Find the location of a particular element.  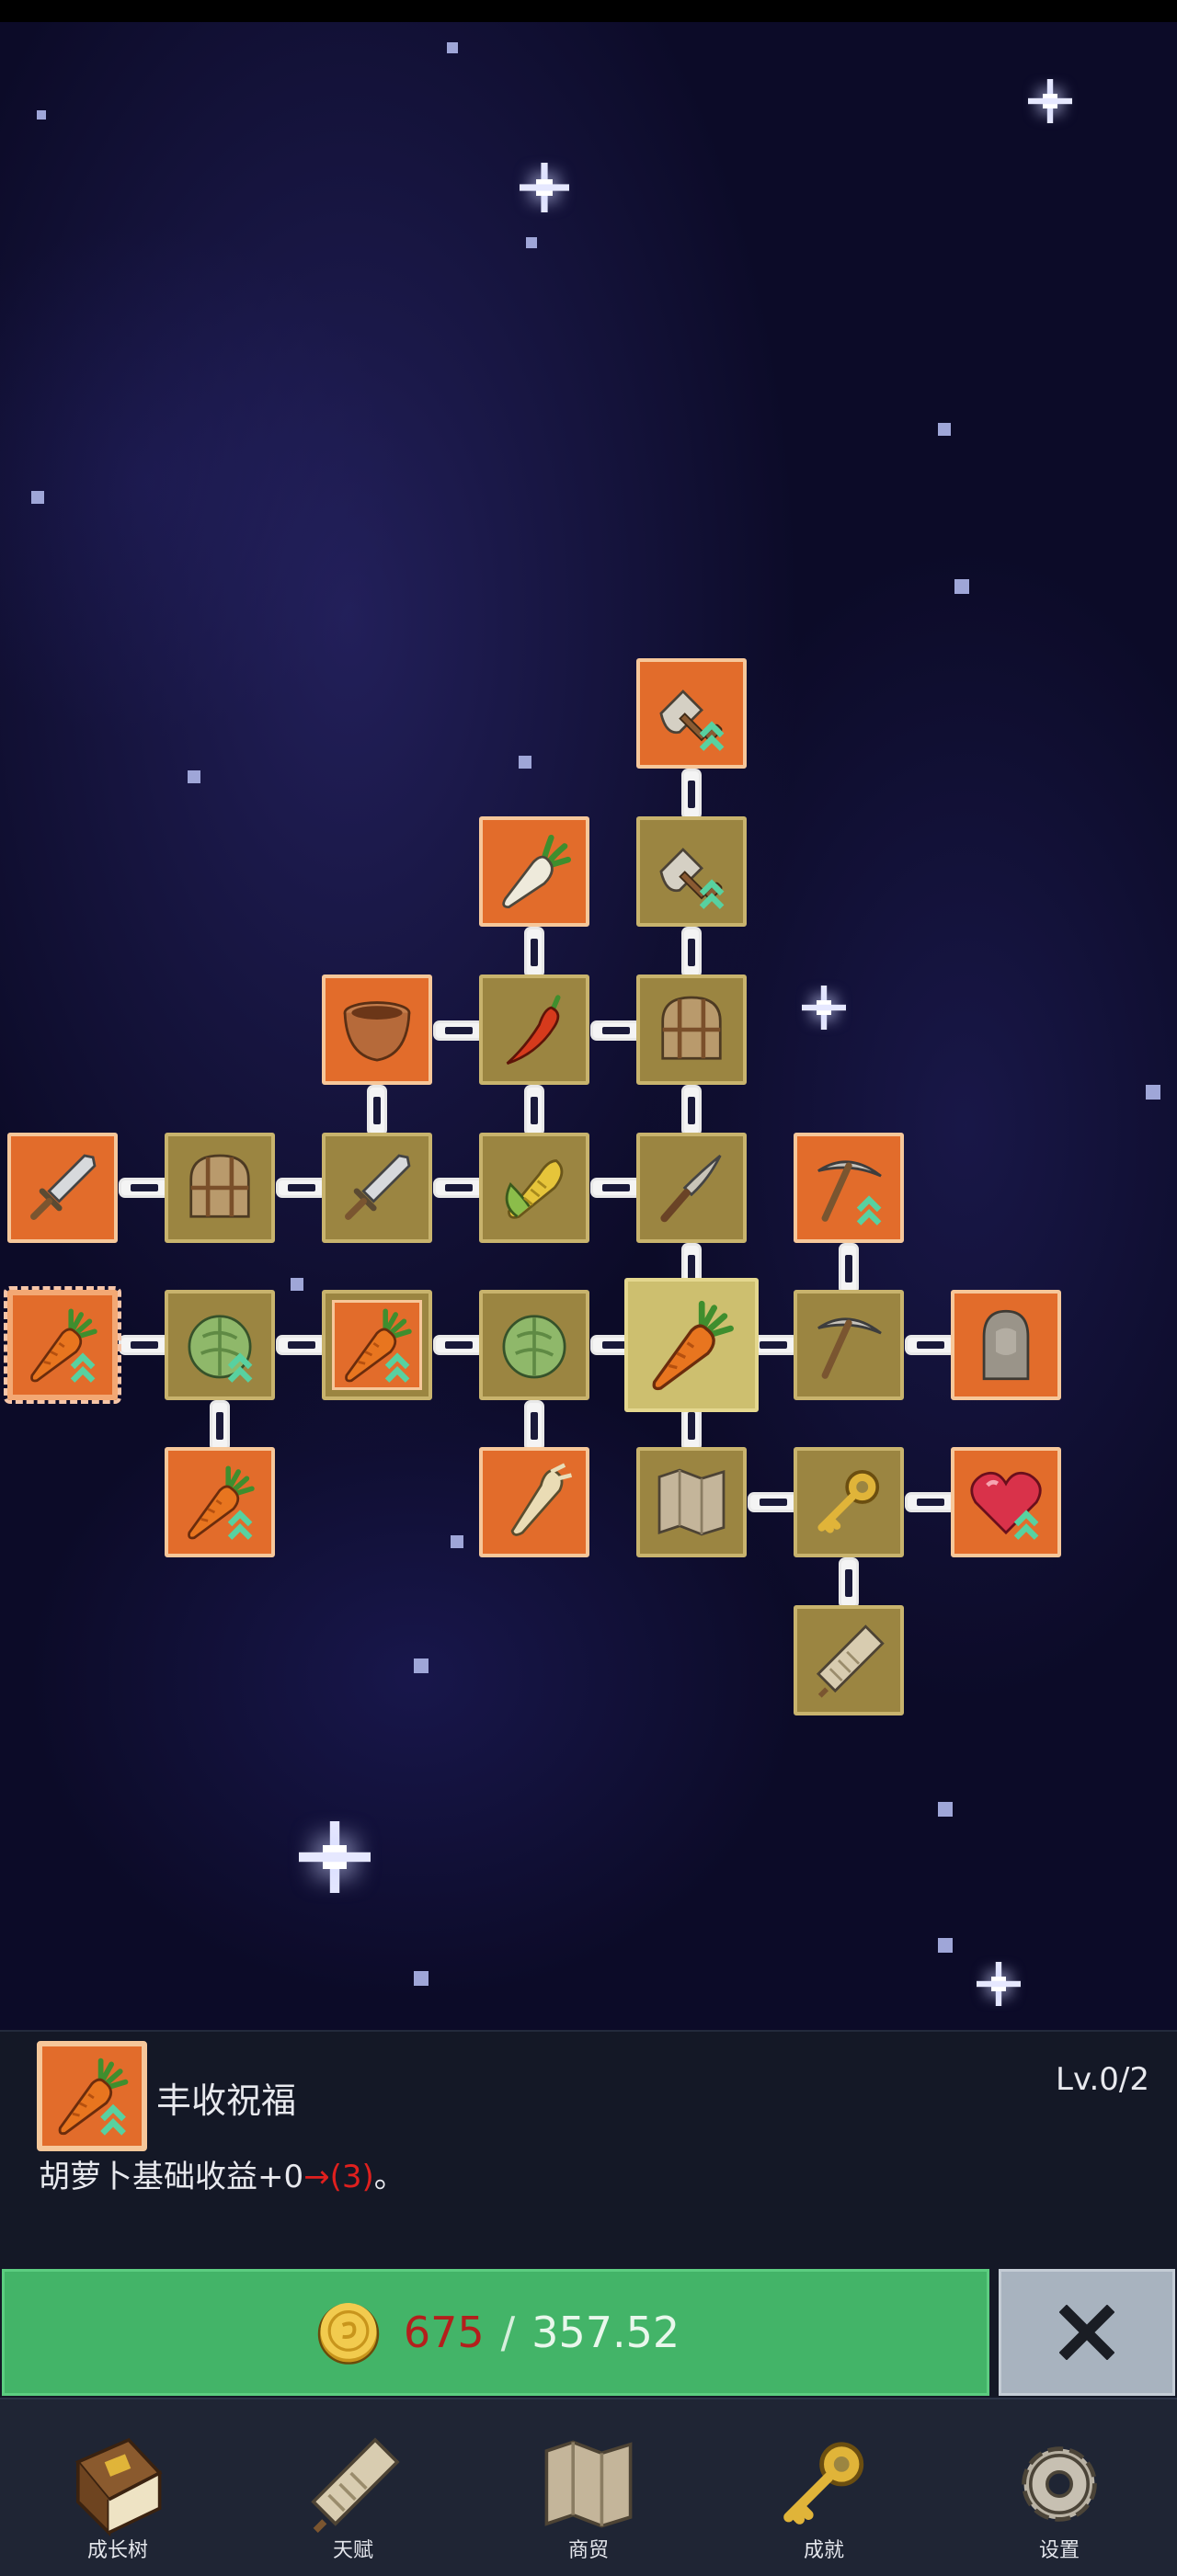

sword-icon is located at coordinates (377, 1188).